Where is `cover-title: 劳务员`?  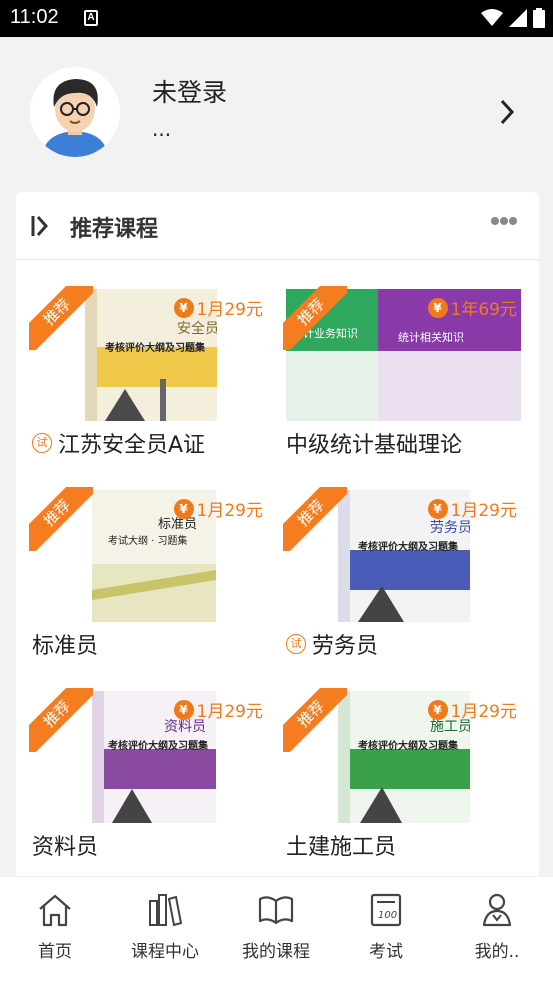 cover-title: 劳务员 is located at coordinates (450, 528).